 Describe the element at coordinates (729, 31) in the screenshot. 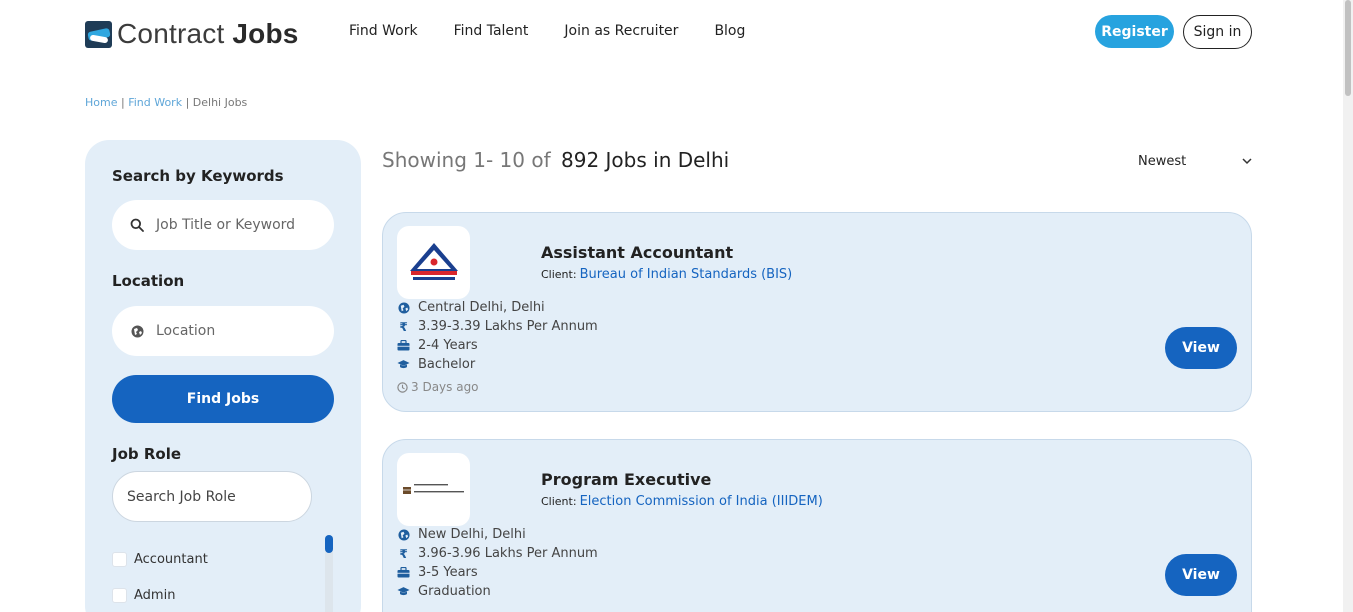

I see `nav-blog: Blog` at that location.